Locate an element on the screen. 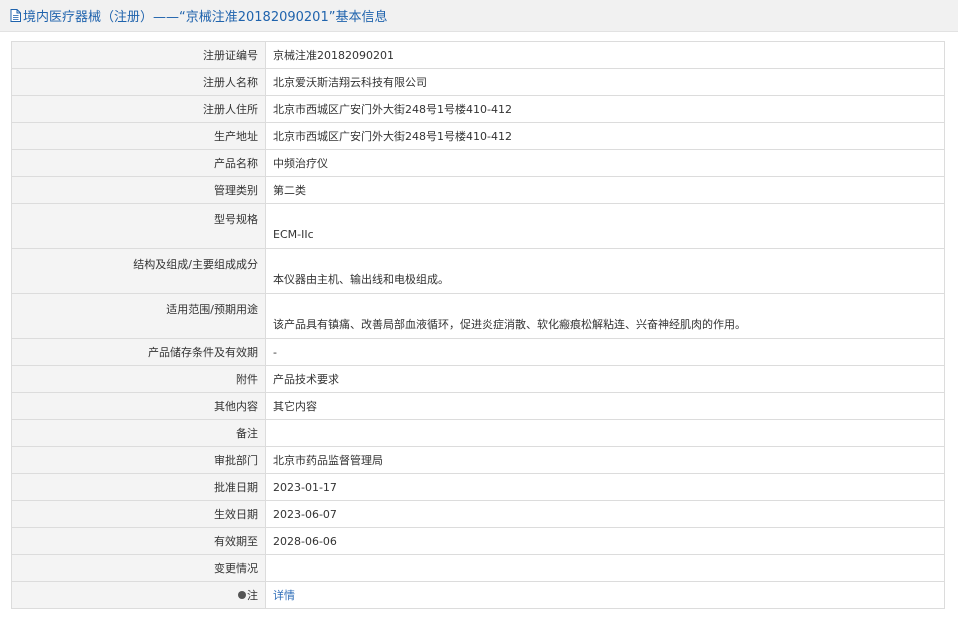 The height and width of the screenshot is (620, 958). table-row: 结构及组成/主要组成成分 本仪器由主机、输出线和电极组成。 is located at coordinates (478, 271).